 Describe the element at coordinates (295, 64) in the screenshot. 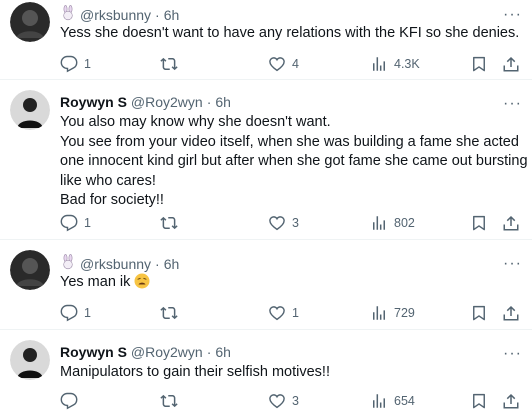

I see `like-count: 4` at that location.